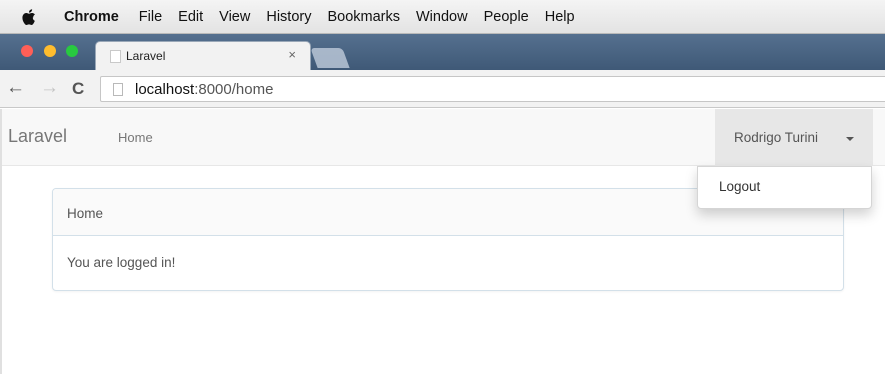 Image resolution: width=885 pixels, height=374 pixels. What do you see at coordinates (29, 16) in the screenshot?
I see `apple-logo-icon` at bounding box center [29, 16].